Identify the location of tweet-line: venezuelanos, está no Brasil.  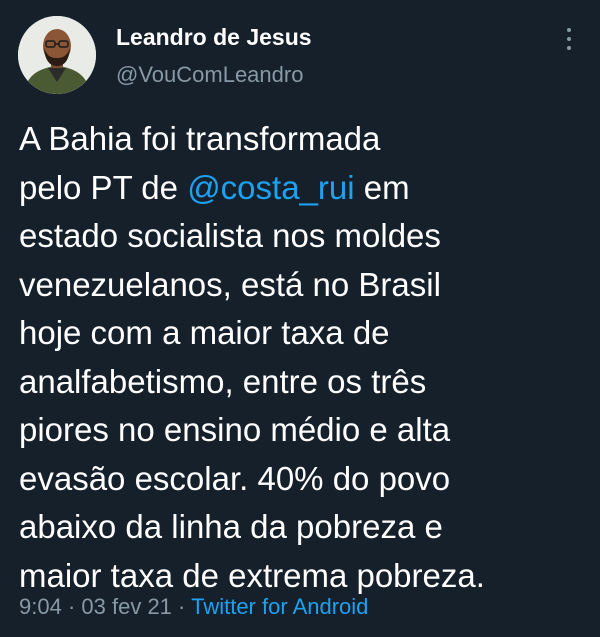
(230, 284).